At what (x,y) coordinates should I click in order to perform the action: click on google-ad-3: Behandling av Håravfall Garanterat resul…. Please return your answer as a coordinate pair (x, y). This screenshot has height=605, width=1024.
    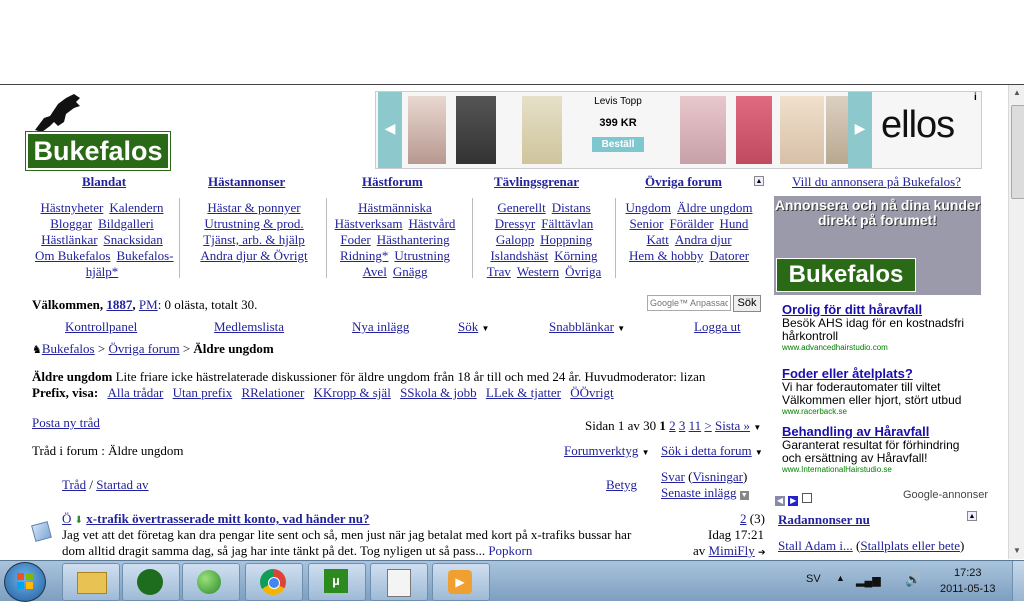
    Looking at the image, I should click on (882, 449).